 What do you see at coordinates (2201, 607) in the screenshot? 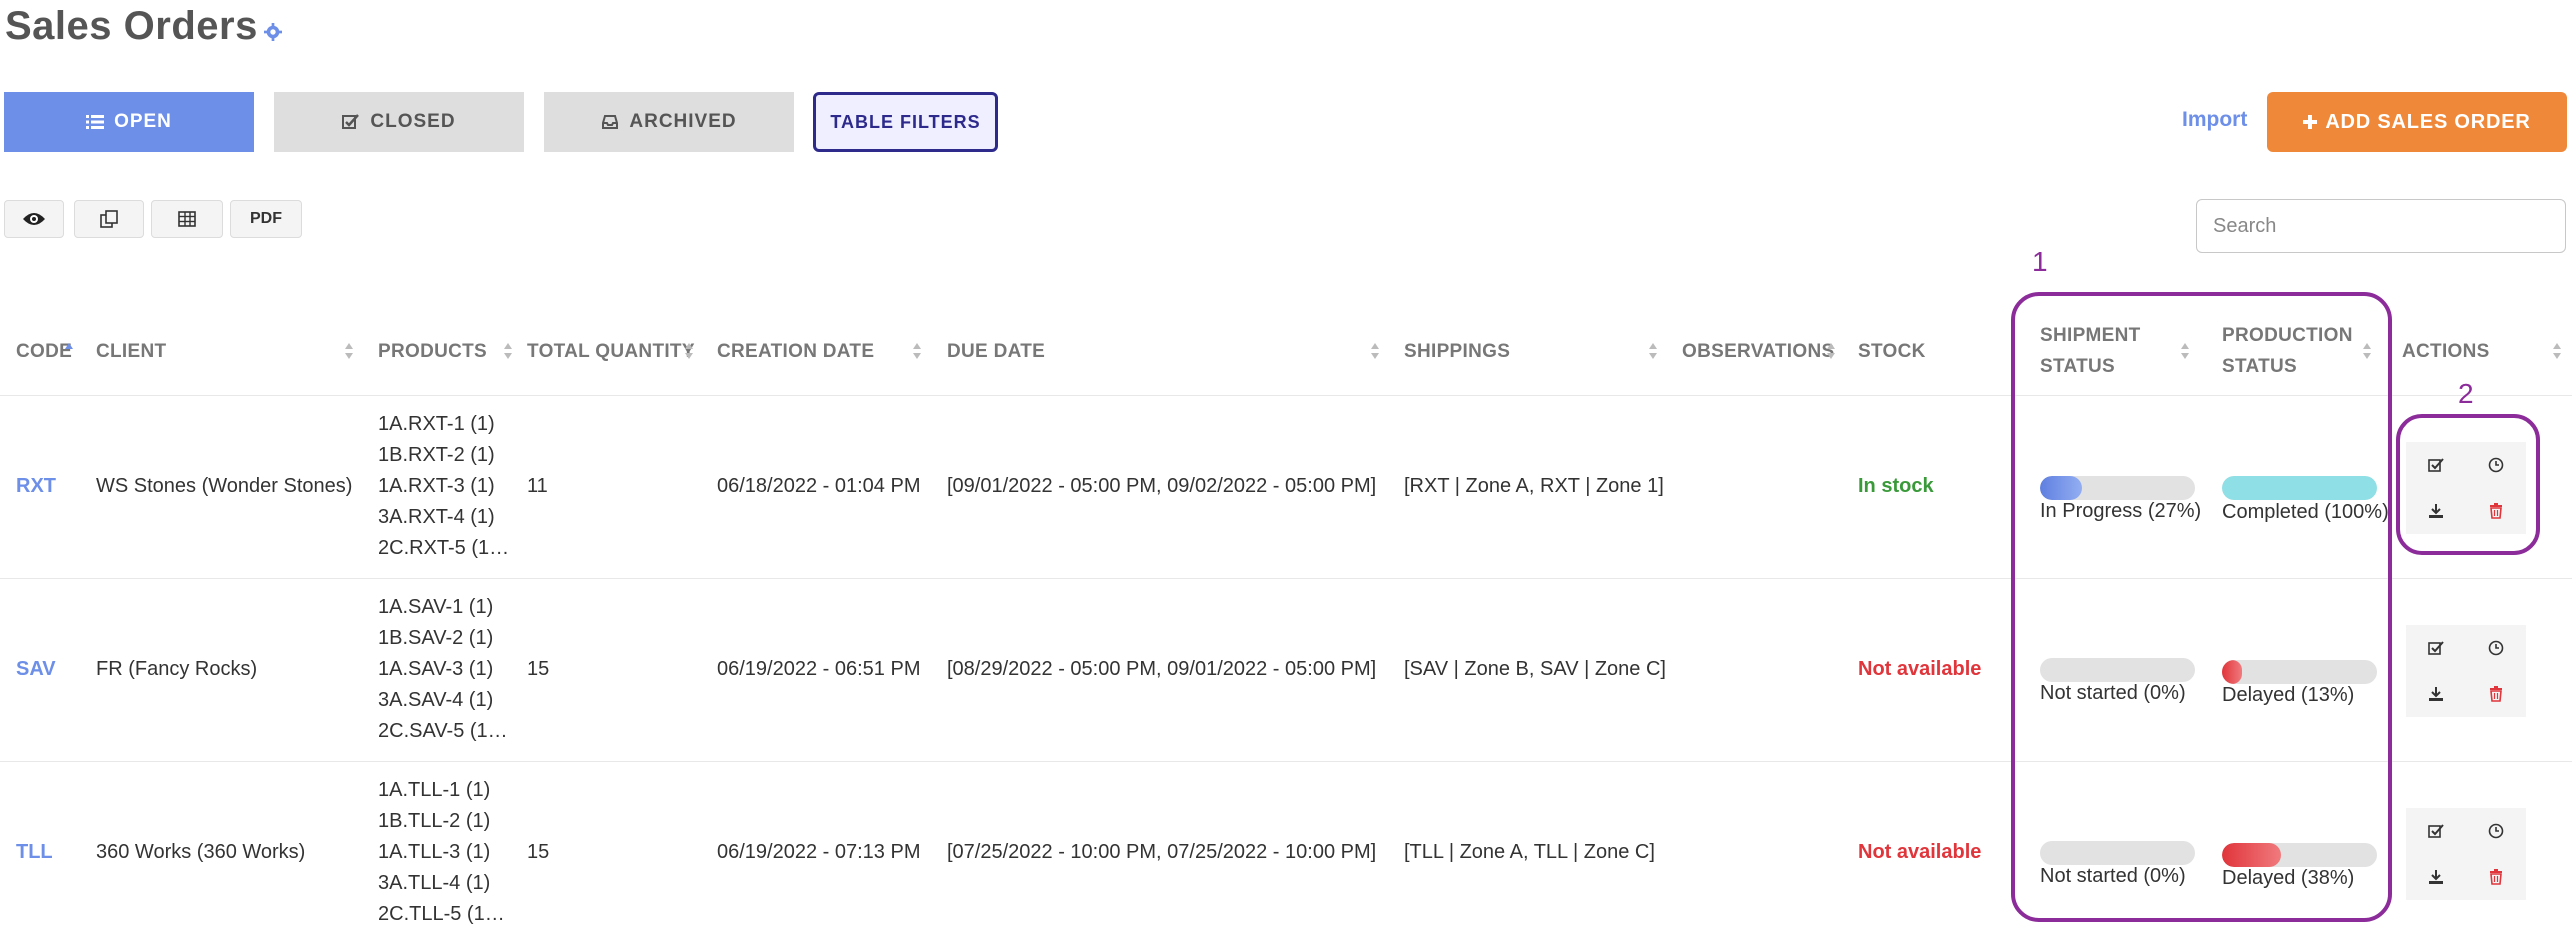
I see `annotation-box-status-columns` at bounding box center [2201, 607].